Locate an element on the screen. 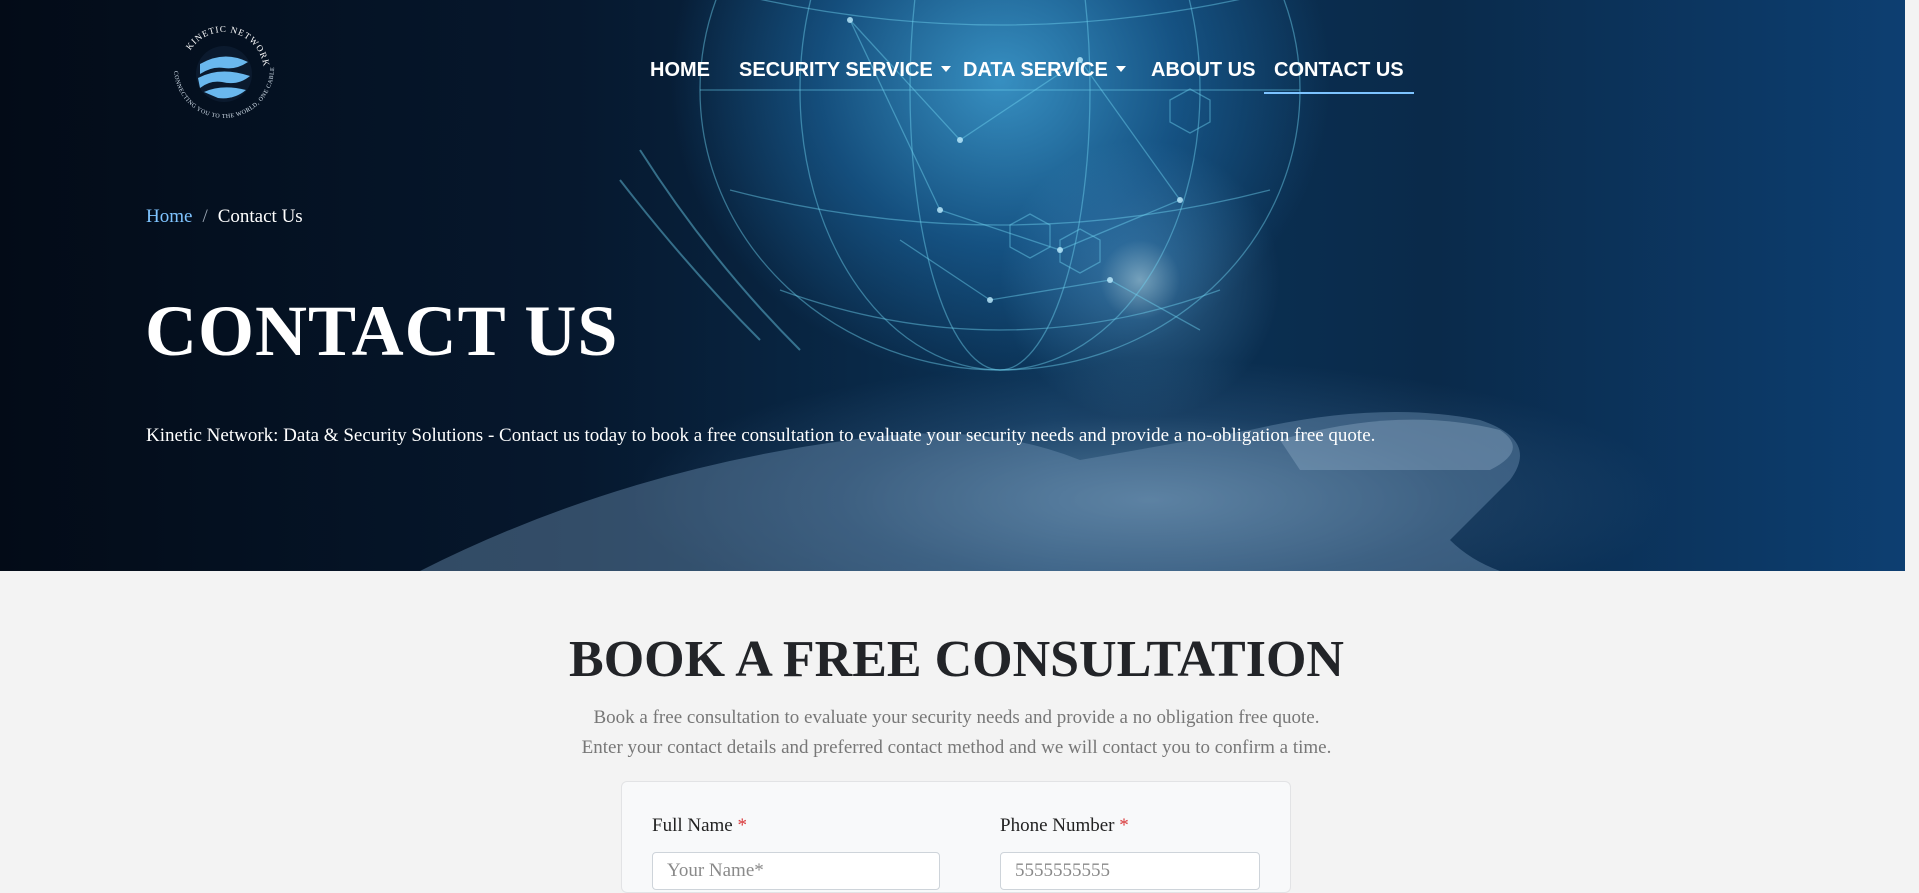 The height and width of the screenshot is (893, 1919). nav-home: HOME is located at coordinates (680, 72).